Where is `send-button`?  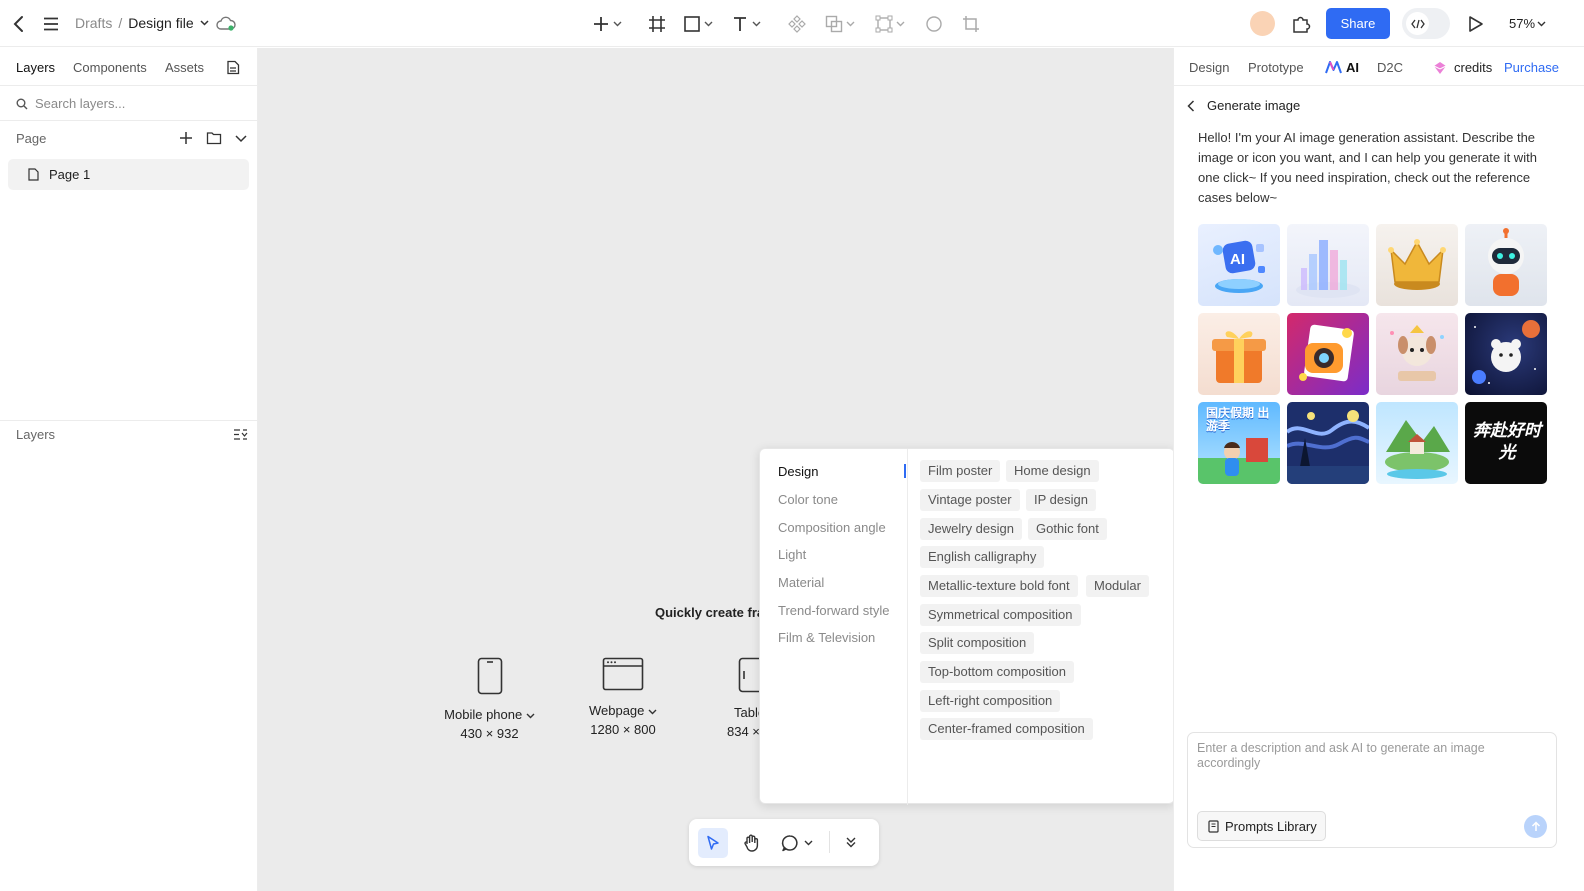
send-button is located at coordinates (1535, 826).